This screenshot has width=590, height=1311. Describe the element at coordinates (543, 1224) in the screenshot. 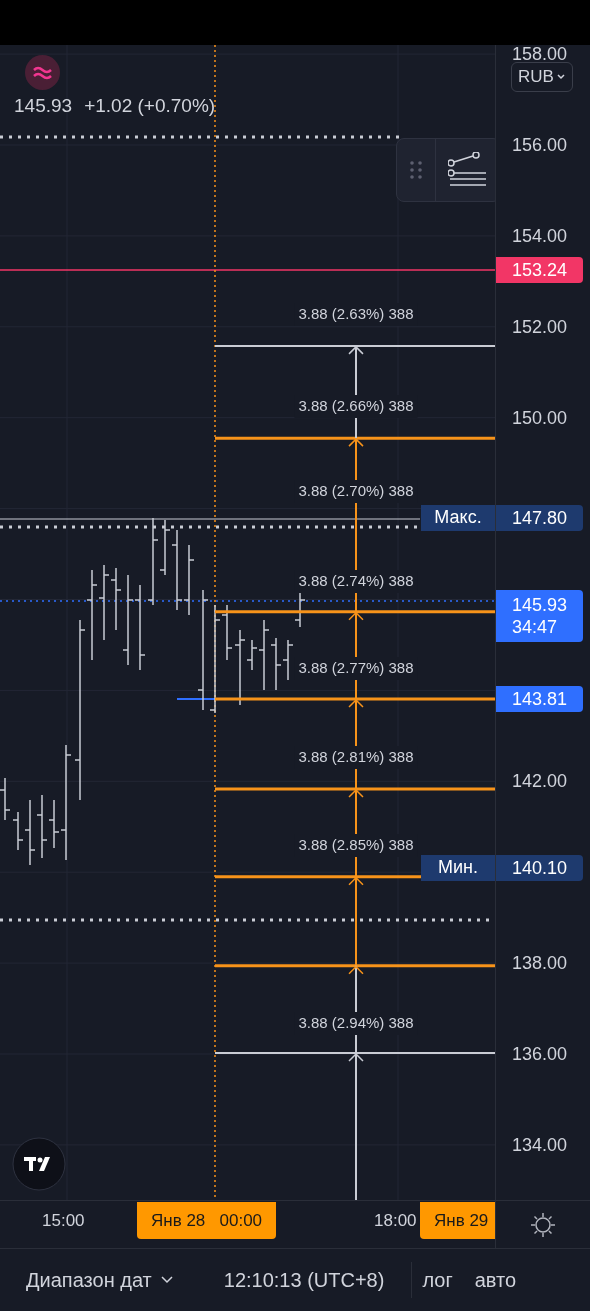

I see `settings-icon` at that location.